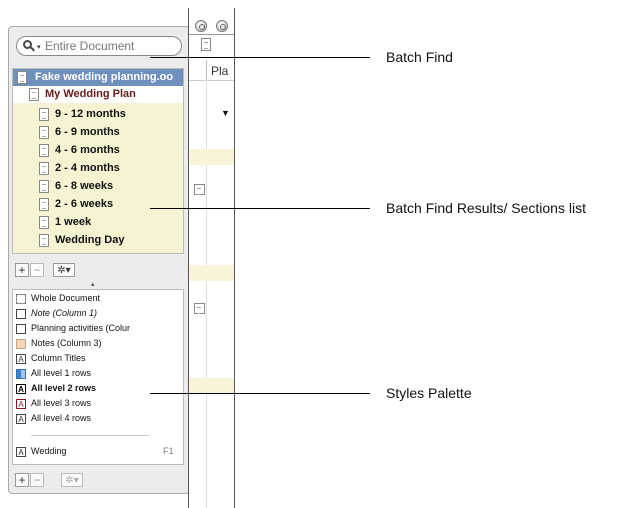 This screenshot has height=508, width=641. What do you see at coordinates (22, 480) in the screenshot?
I see `add-style-button: +` at bounding box center [22, 480].